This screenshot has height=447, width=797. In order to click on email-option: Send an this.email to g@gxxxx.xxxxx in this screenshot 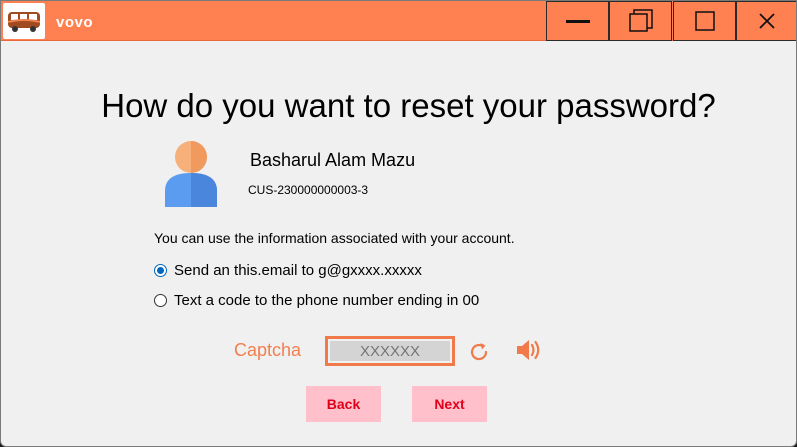, I will do `click(288, 270)`.